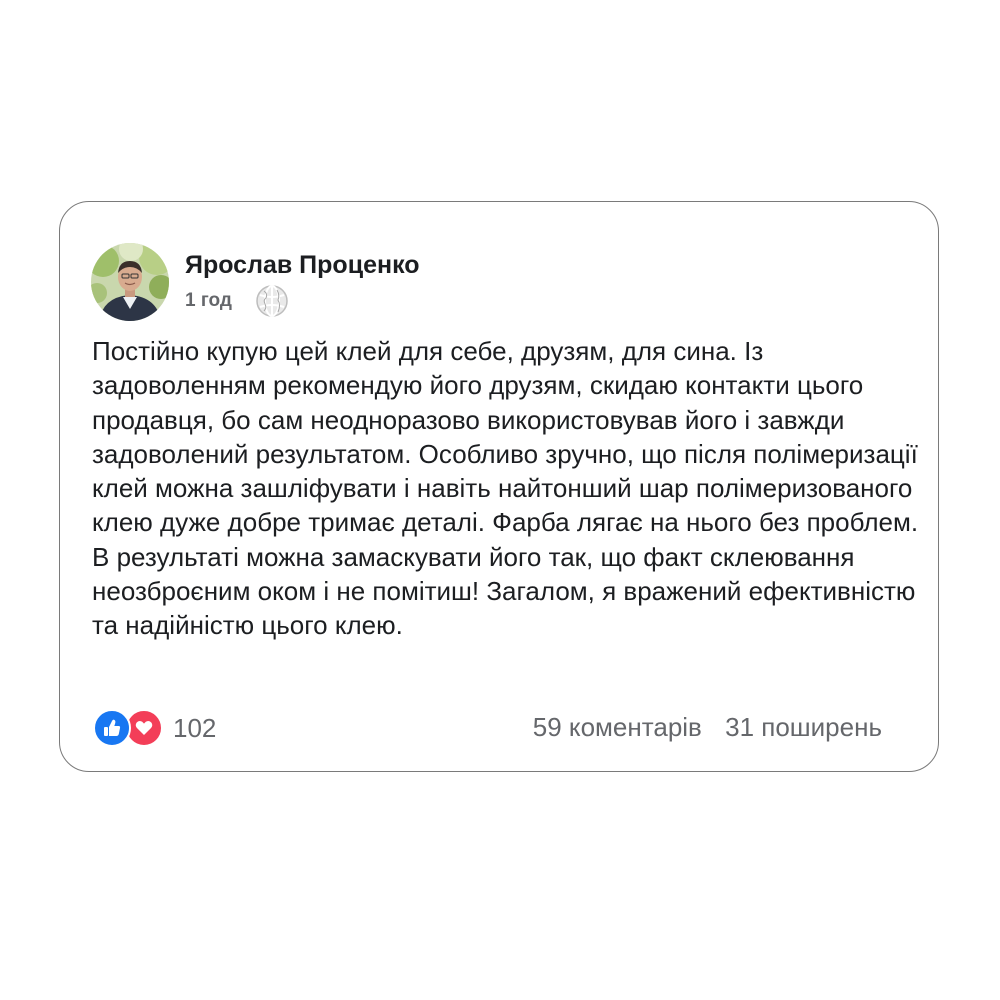 This screenshot has height=1000, width=1000. What do you see at coordinates (617, 727) in the screenshot?
I see `comments-count: 59 коментарів` at bounding box center [617, 727].